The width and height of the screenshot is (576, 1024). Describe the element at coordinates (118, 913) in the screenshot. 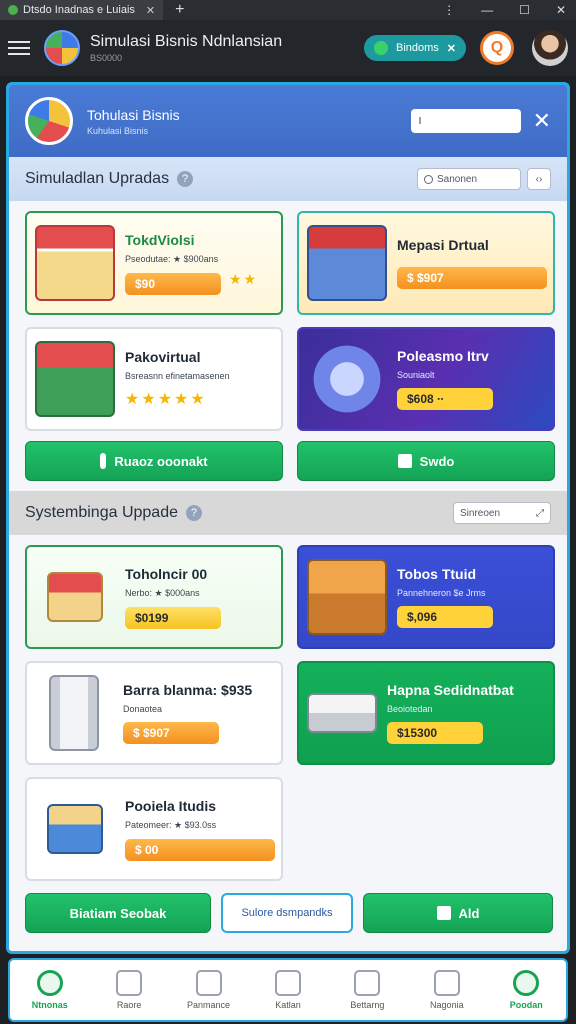

I see `seobak-button: Biatiam Seobak` at that location.